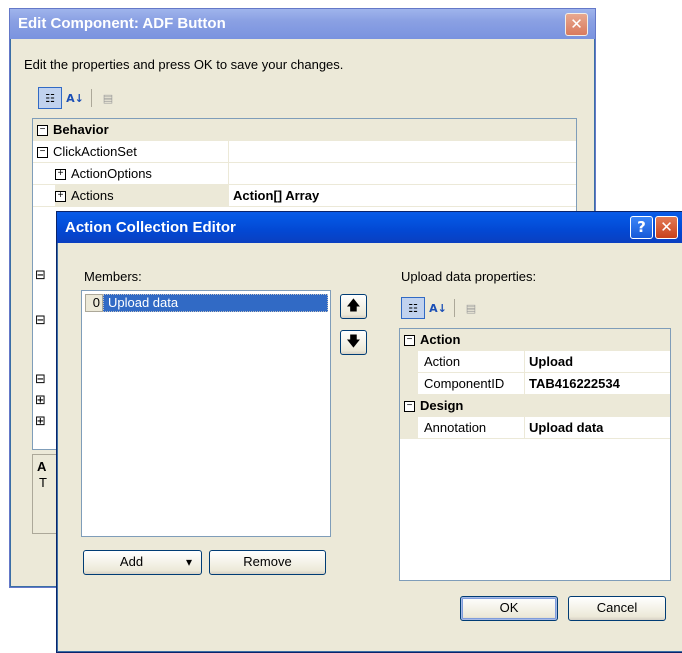 The height and width of the screenshot is (653, 682). I want to click on move-up-button: 🡅, so click(353, 306).